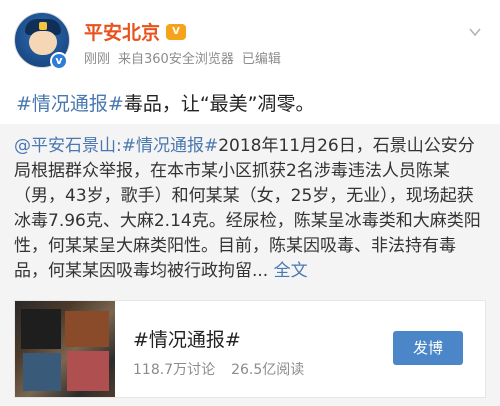 The width and height of the screenshot is (500, 406). I want to click on chevron-down-icon, so click(475, 31).